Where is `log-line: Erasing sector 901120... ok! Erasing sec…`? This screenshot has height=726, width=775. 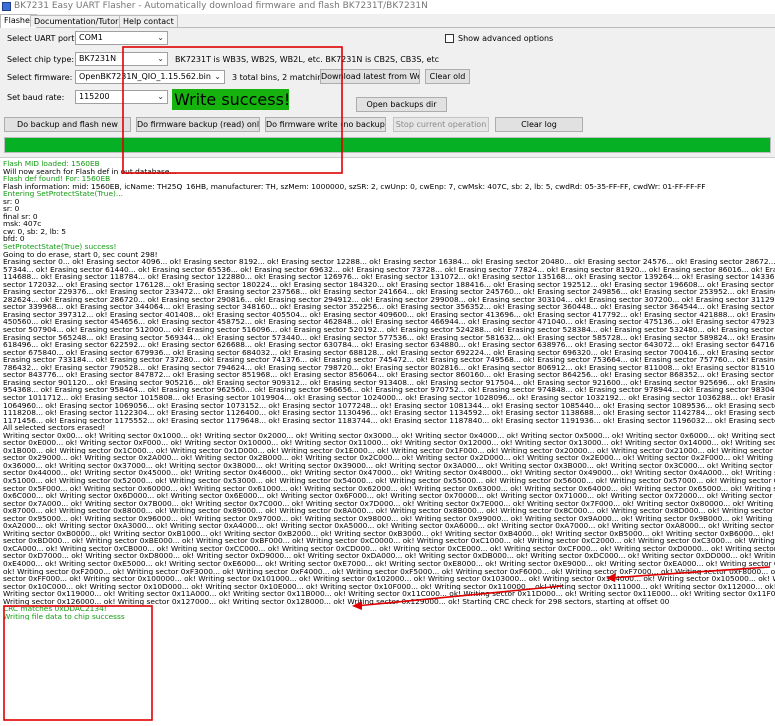 log-line: Erasing sector 901120... ok! Erasing sec… is located at coordinates (389, 382).